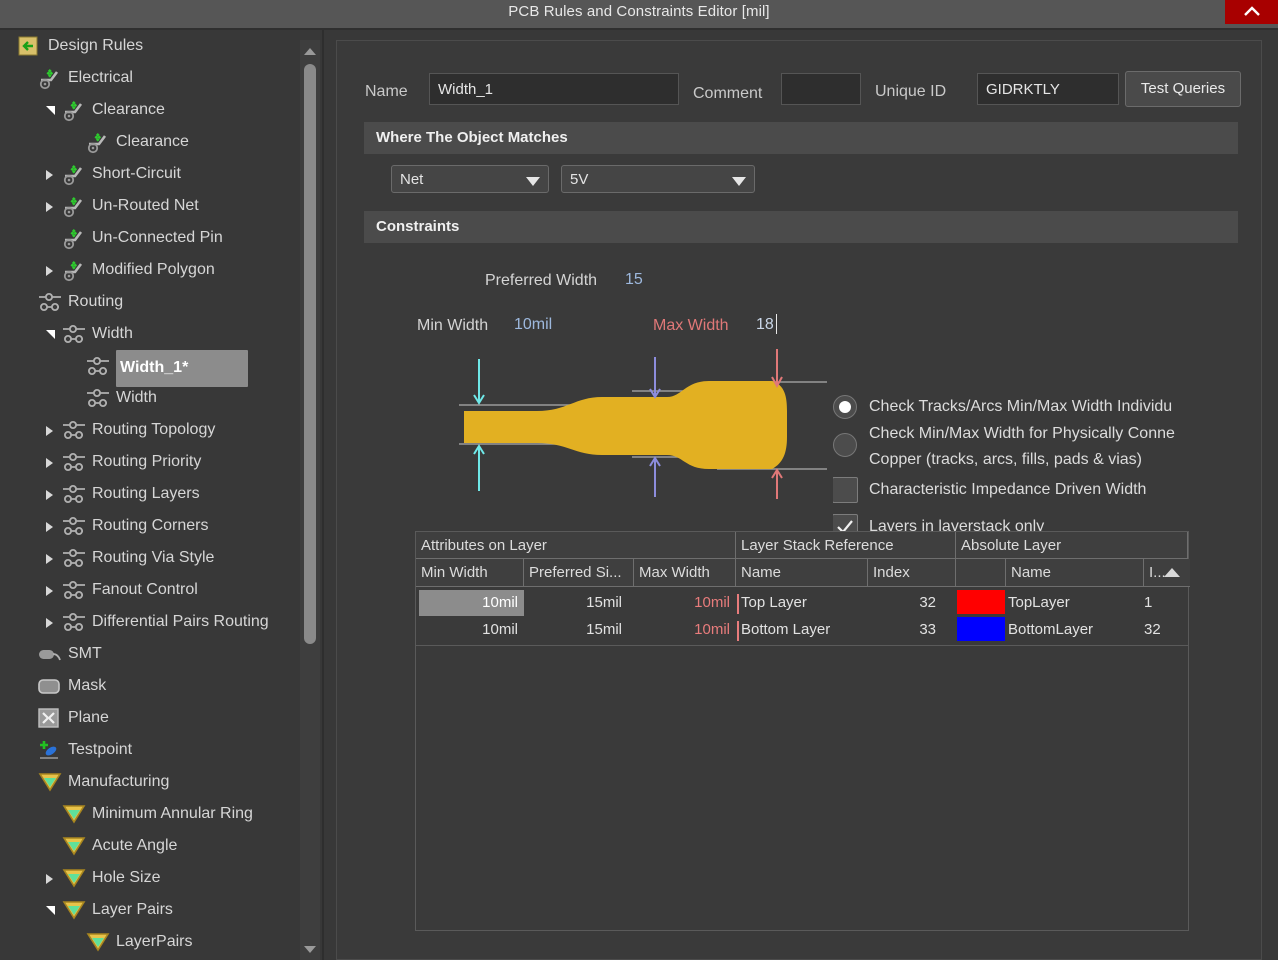 The height and width of the screenshot is (960, 1278). What do you see at coordinates (845, 490) in the screenshot?
I see `checkbox-characteristic-impedance` at bounding box center [845, 490].